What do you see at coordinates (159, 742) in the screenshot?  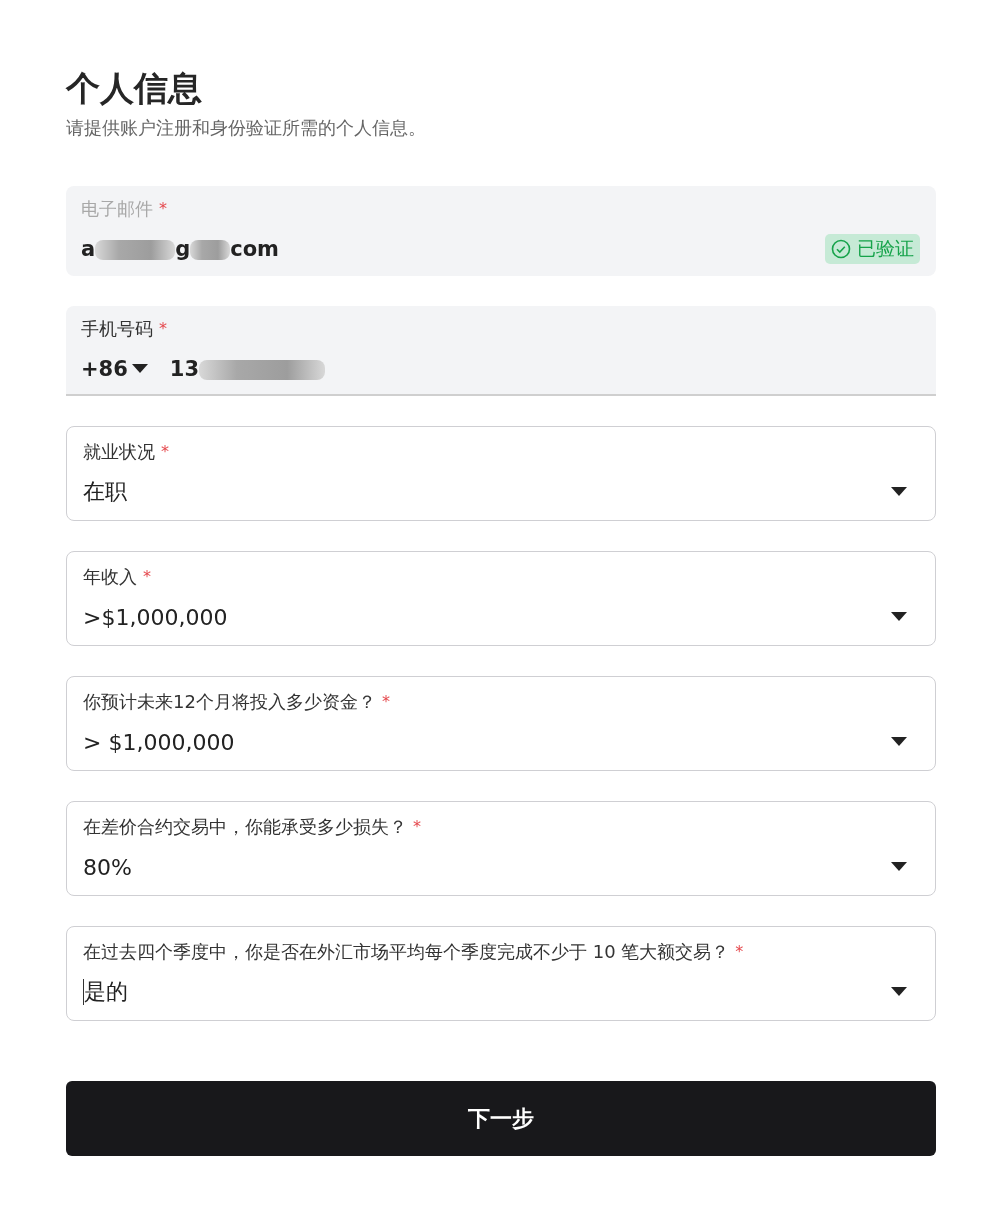 I see `select-value: > $1,000,000` at bounding box center [159, 742].